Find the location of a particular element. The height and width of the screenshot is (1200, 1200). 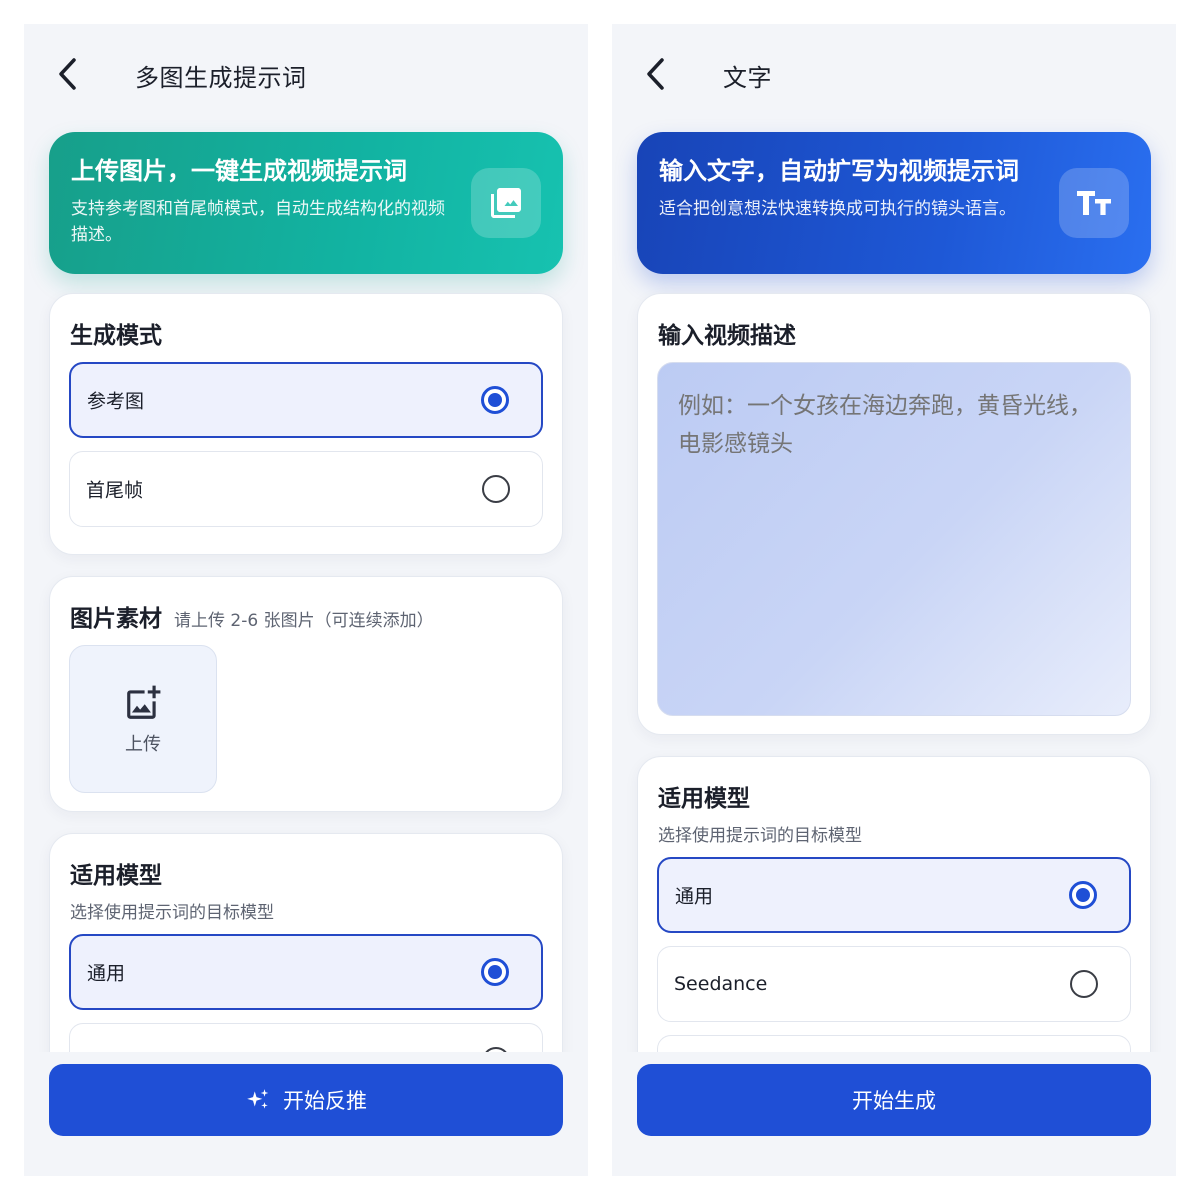

add-photo-icon is located at coordinates (144, 702).